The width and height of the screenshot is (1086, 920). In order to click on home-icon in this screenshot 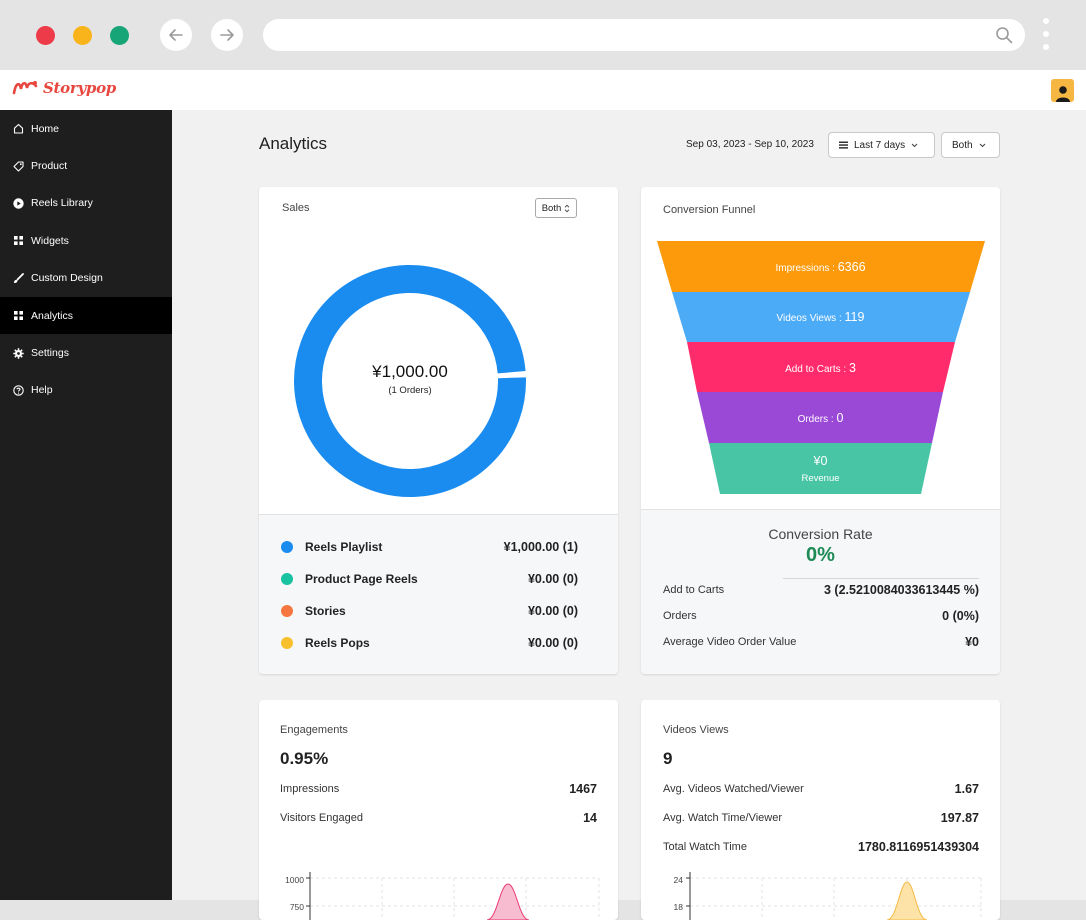, I will do `click(18, 128)`.